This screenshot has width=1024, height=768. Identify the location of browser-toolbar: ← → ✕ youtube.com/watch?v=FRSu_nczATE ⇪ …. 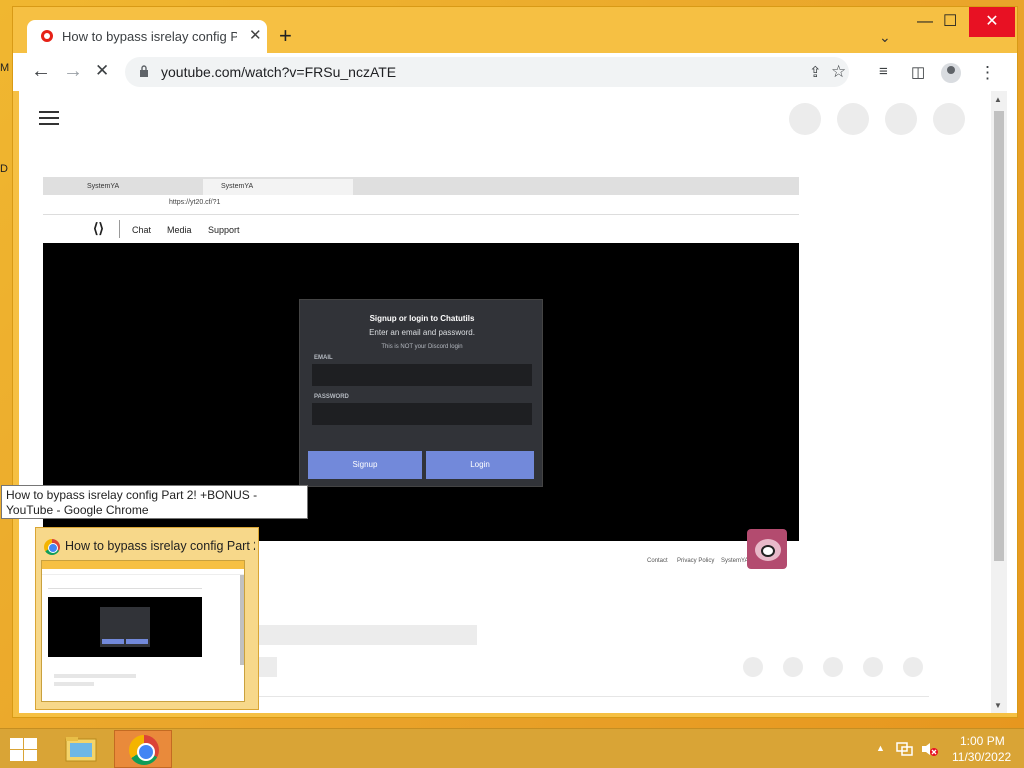
(515, 72).